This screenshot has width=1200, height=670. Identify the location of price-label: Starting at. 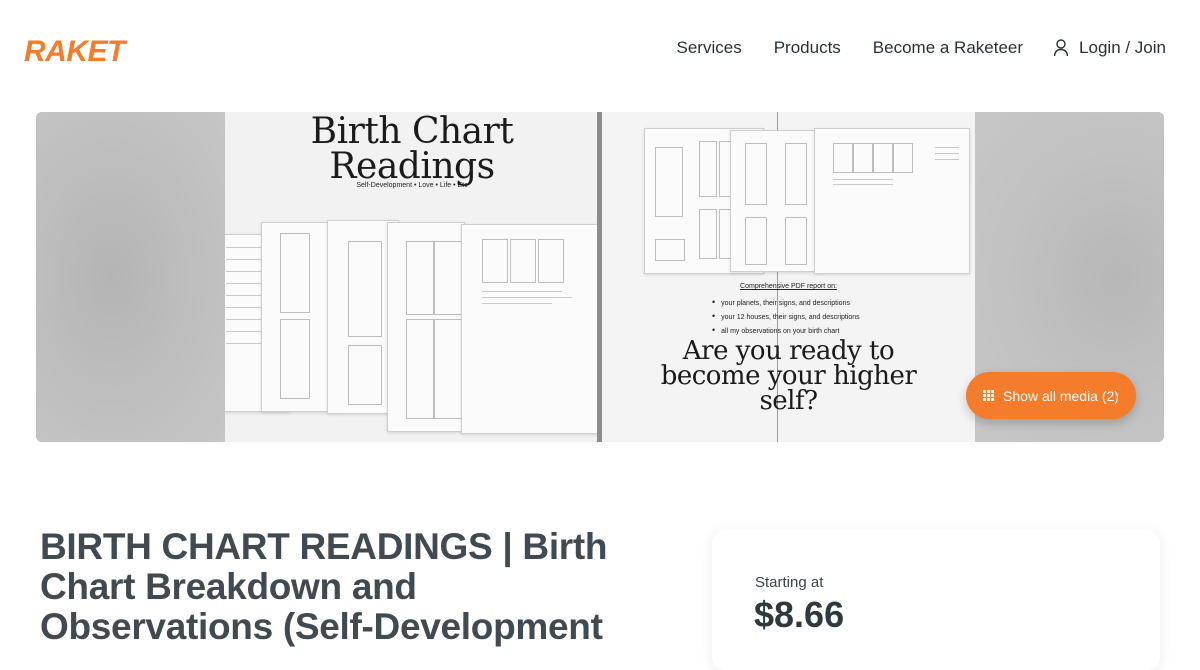
(789, 582).